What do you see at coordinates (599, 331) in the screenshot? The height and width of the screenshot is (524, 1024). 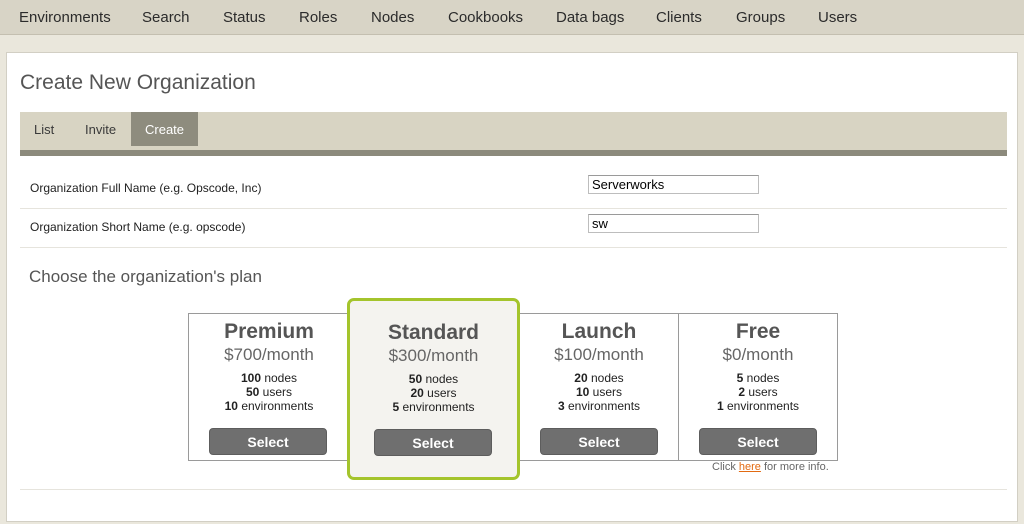 I see `plan-name: Launch` at bounding box center [599, 331].